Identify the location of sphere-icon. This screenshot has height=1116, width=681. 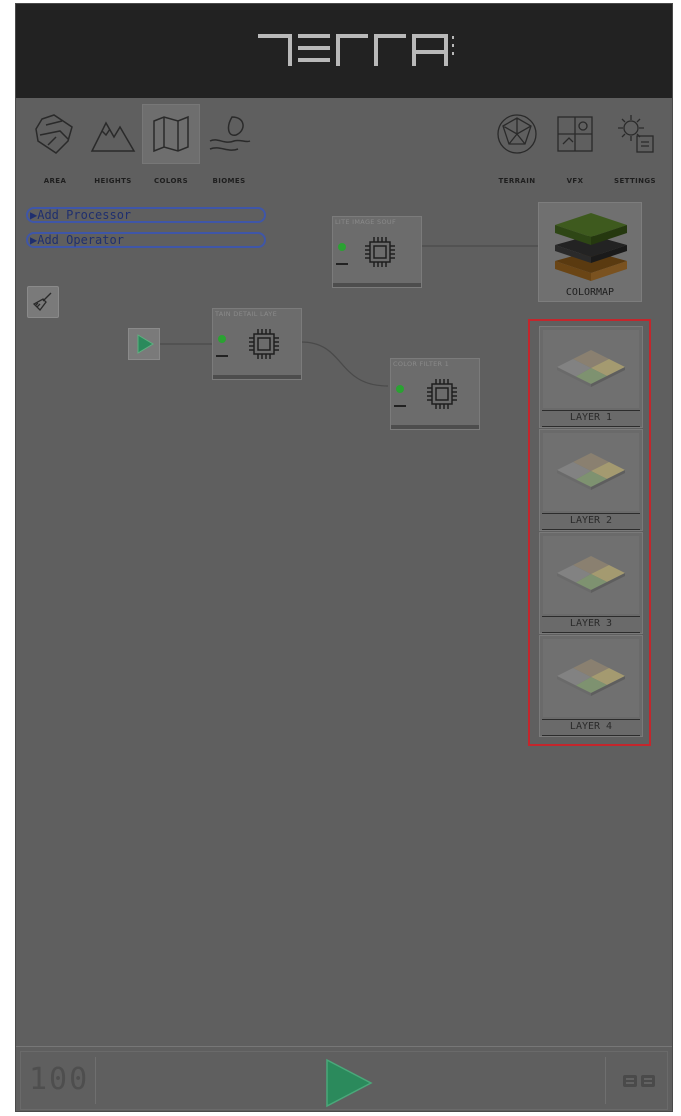
(517, 134).